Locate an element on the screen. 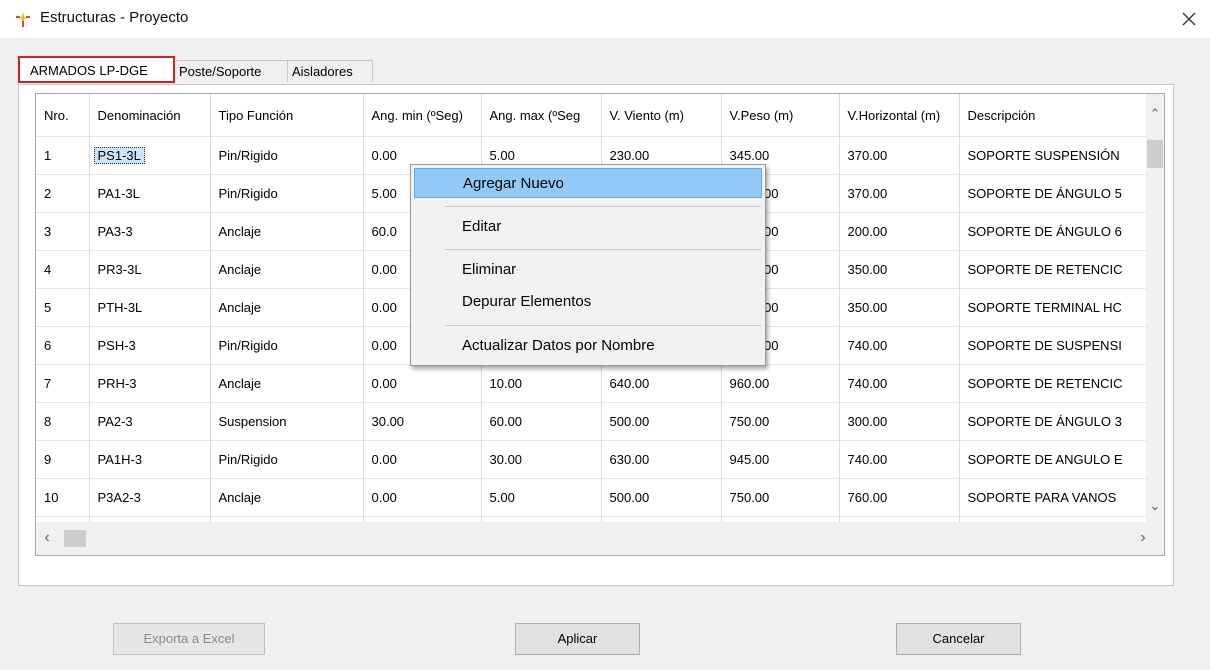 The height and width of the screenshot is (670, 1210). export-excel-button: Exporta a Excel is located at coordinates (189, 639).